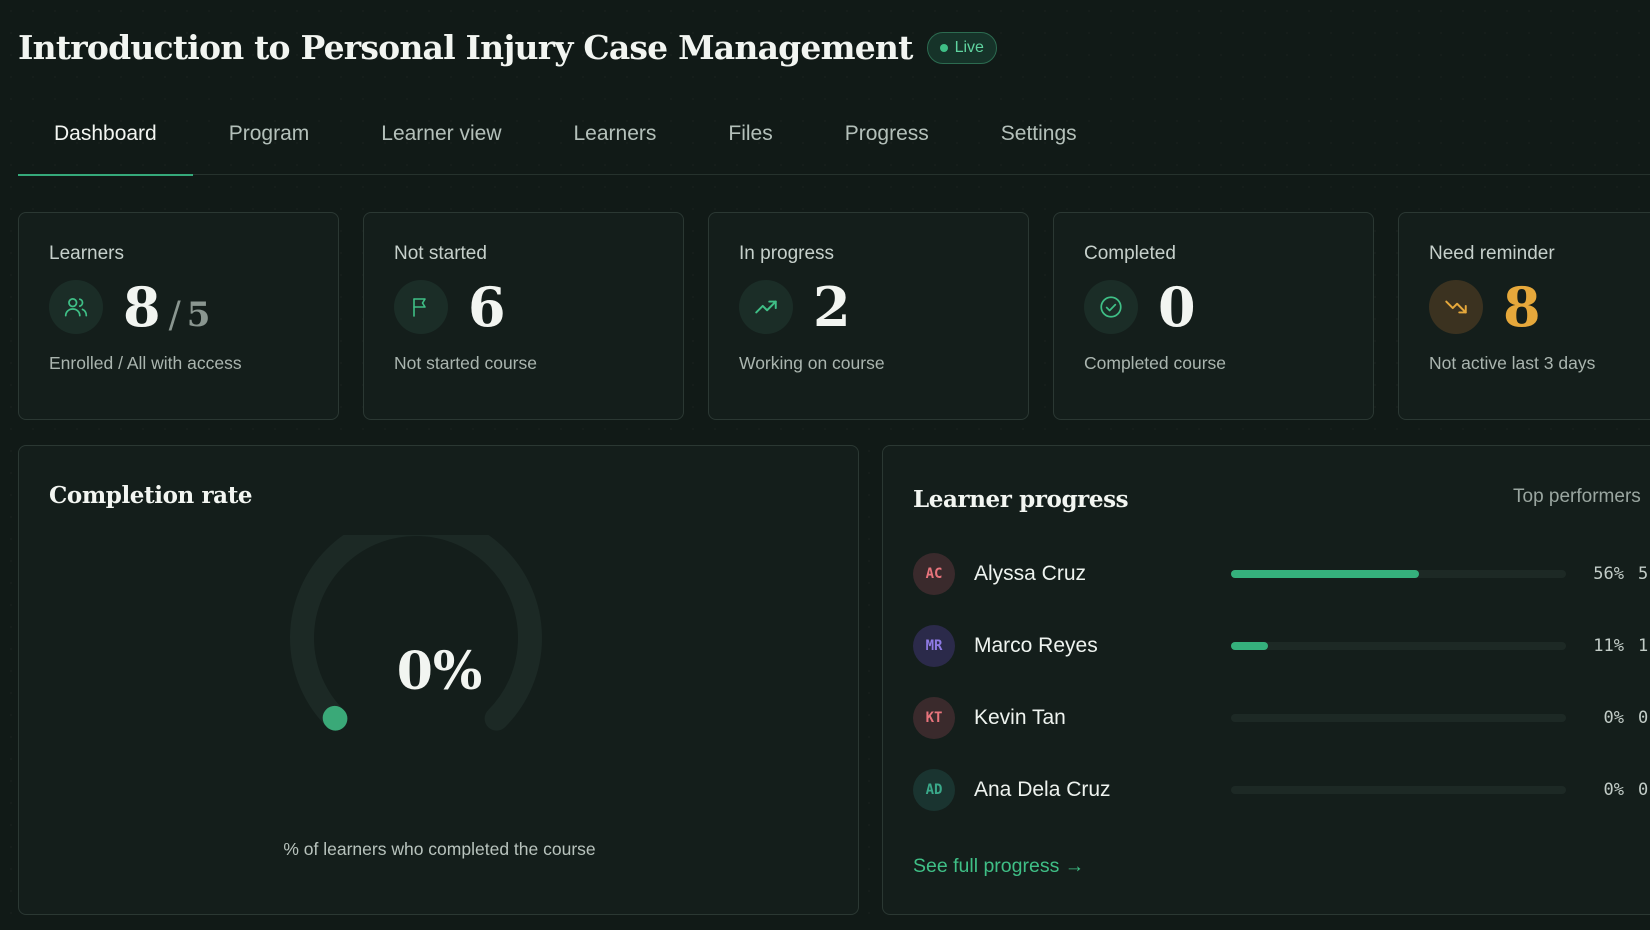 The height and width of the screenshot is (930, 1650). What do you see at coordinates (1020, 717) in the screenshot?
I see `learner-name: Kevin Tan` at bounding box center [1020, 717].